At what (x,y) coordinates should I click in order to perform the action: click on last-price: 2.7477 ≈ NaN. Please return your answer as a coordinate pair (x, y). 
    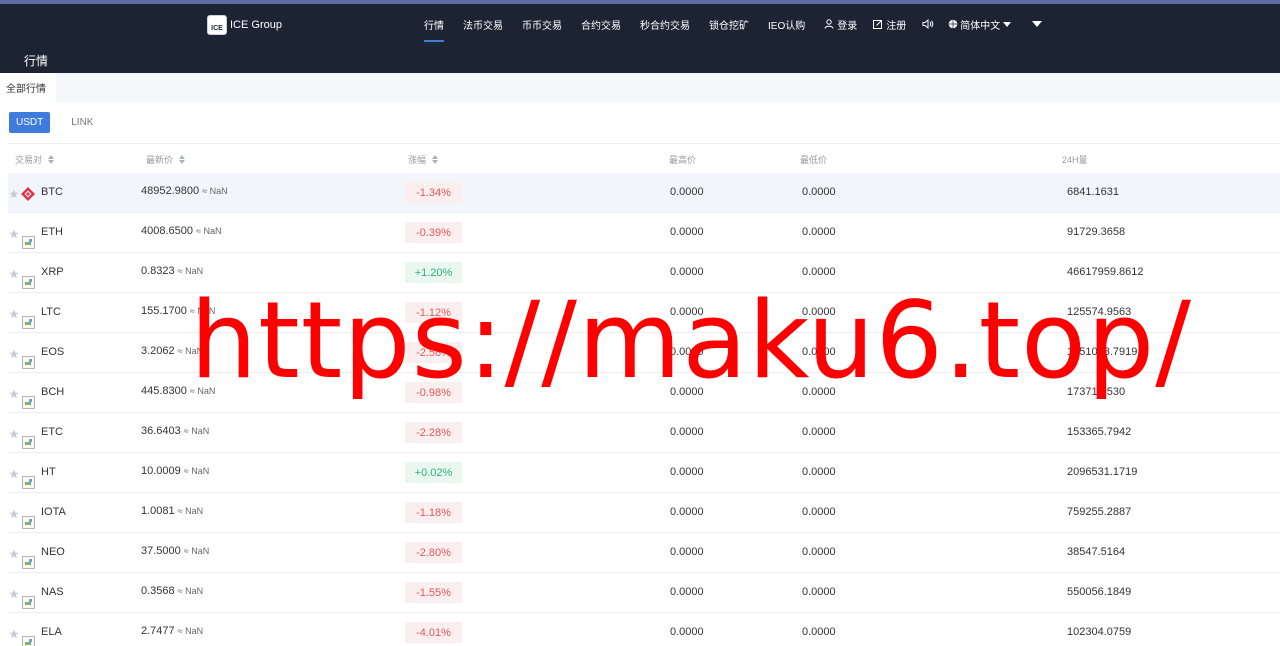
    Looking at the image, I should click on (172, 631).